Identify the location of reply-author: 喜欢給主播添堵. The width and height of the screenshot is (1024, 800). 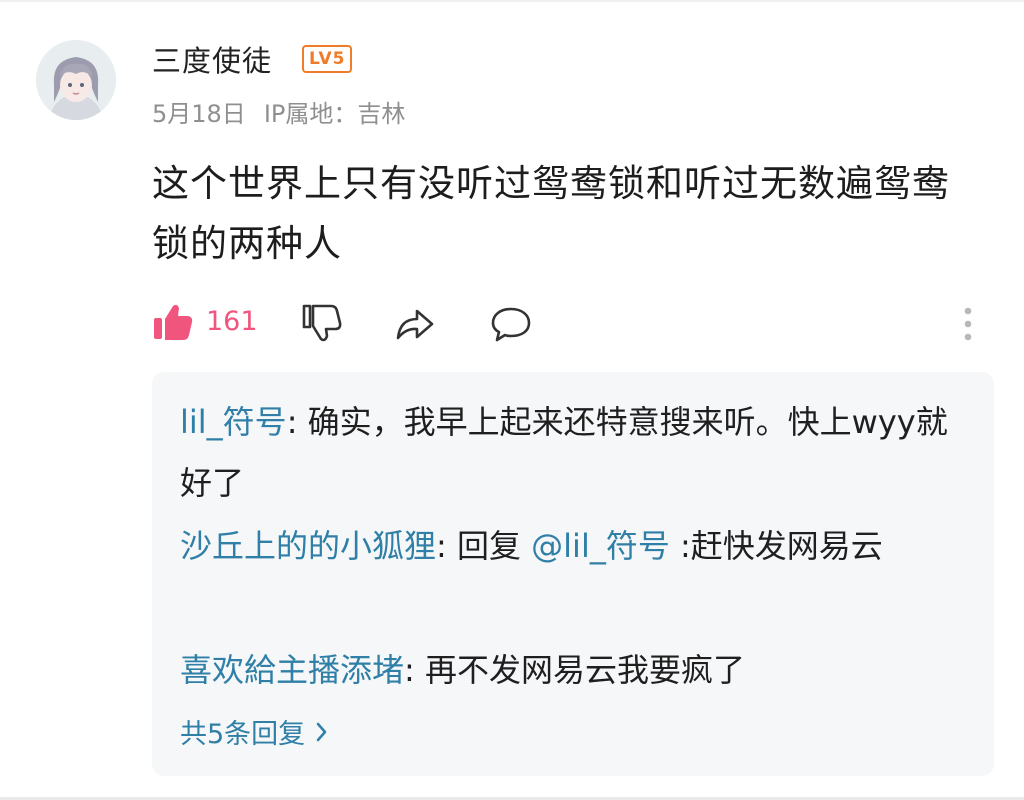
(292, 670).